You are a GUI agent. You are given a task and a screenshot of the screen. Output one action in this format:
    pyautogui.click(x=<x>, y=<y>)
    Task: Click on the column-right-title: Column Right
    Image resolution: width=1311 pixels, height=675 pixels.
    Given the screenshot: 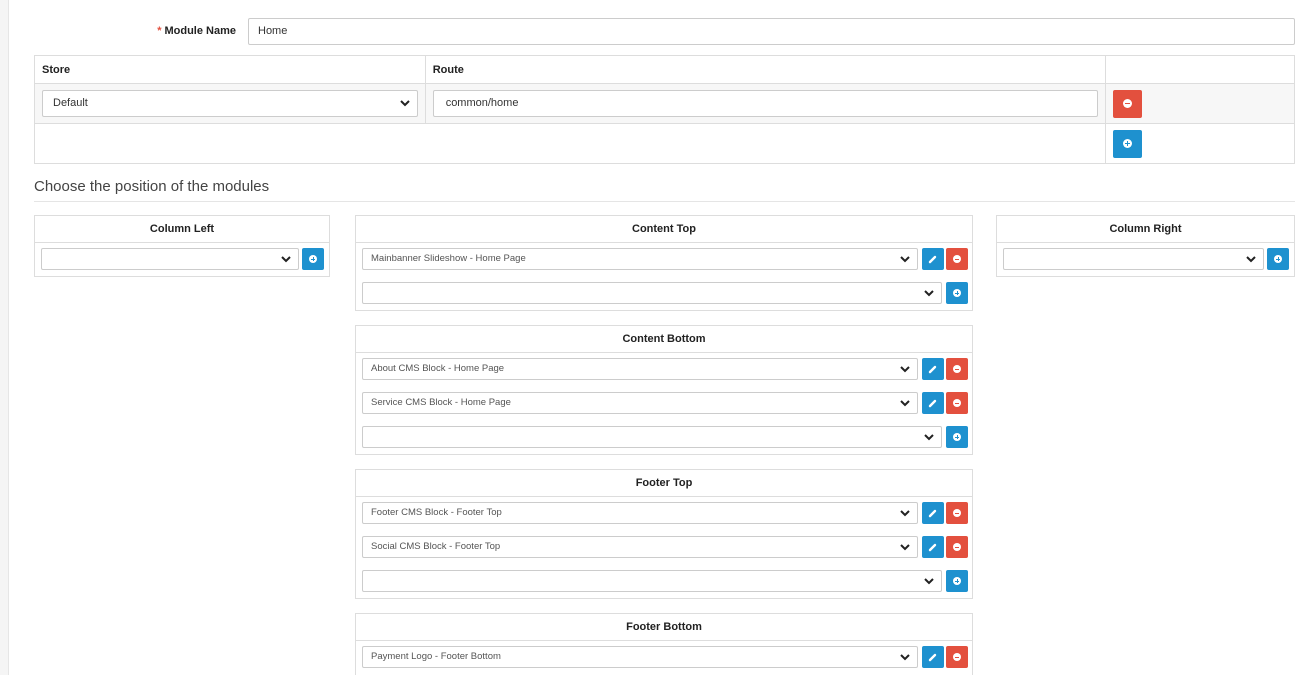 What is the action you would take?
    pyautogui.click(x=1145, y=229)
    